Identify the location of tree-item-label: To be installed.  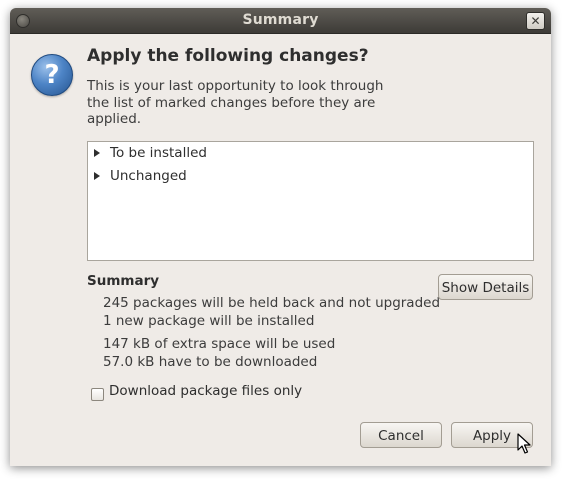
(158, 153).